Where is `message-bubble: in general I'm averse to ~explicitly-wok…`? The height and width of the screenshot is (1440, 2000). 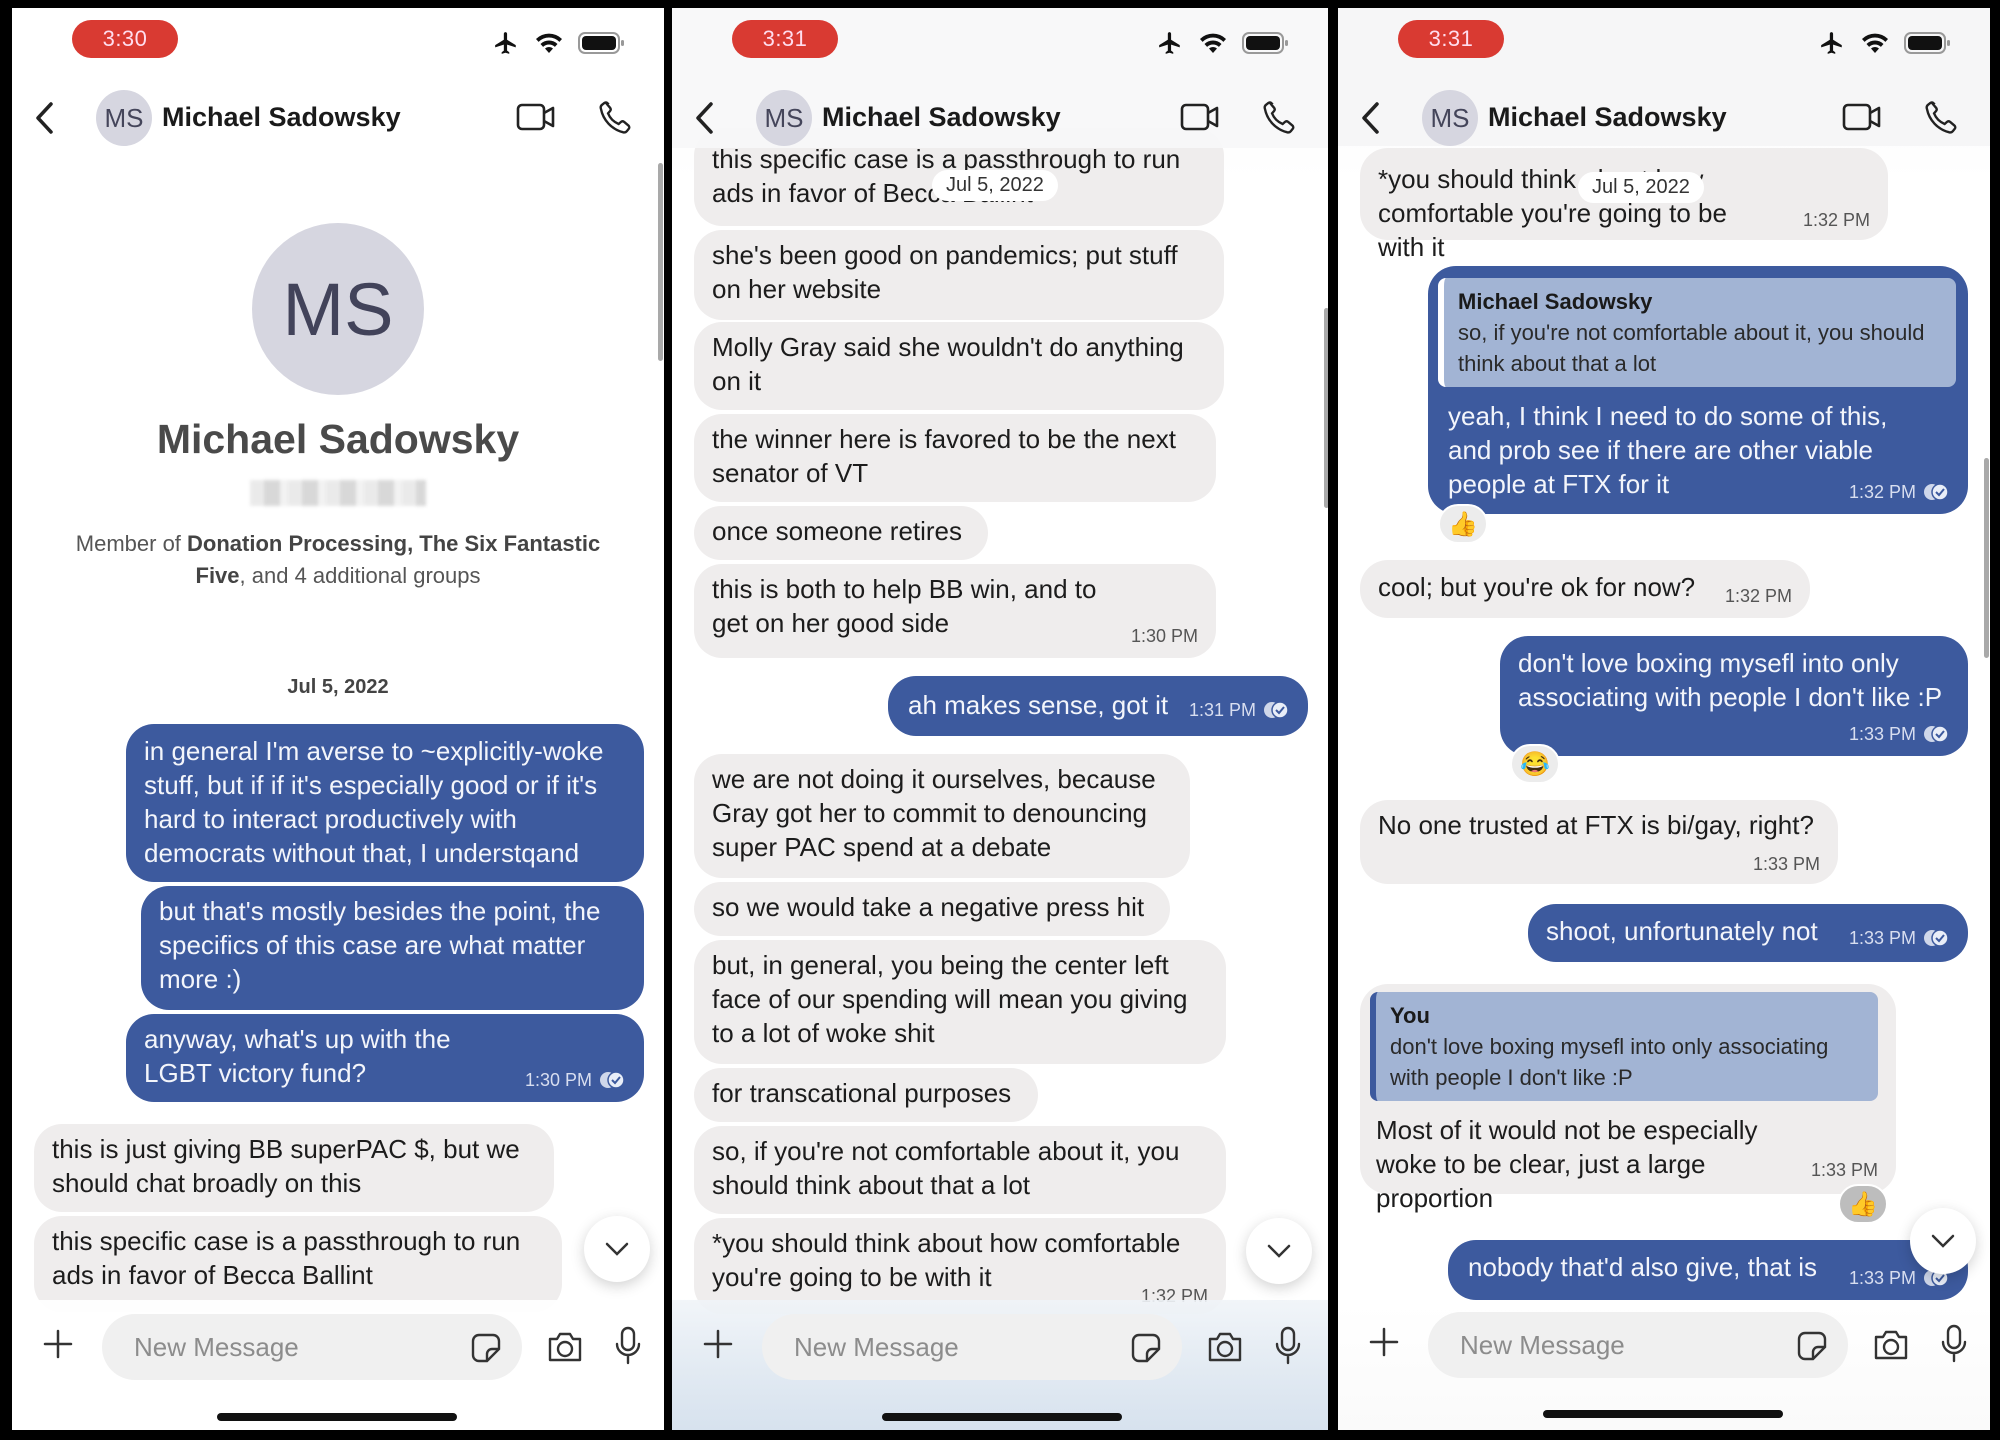 message-bubble: in general I'm averse to ~explicitly-wok… is located at coordinates (385, 803).